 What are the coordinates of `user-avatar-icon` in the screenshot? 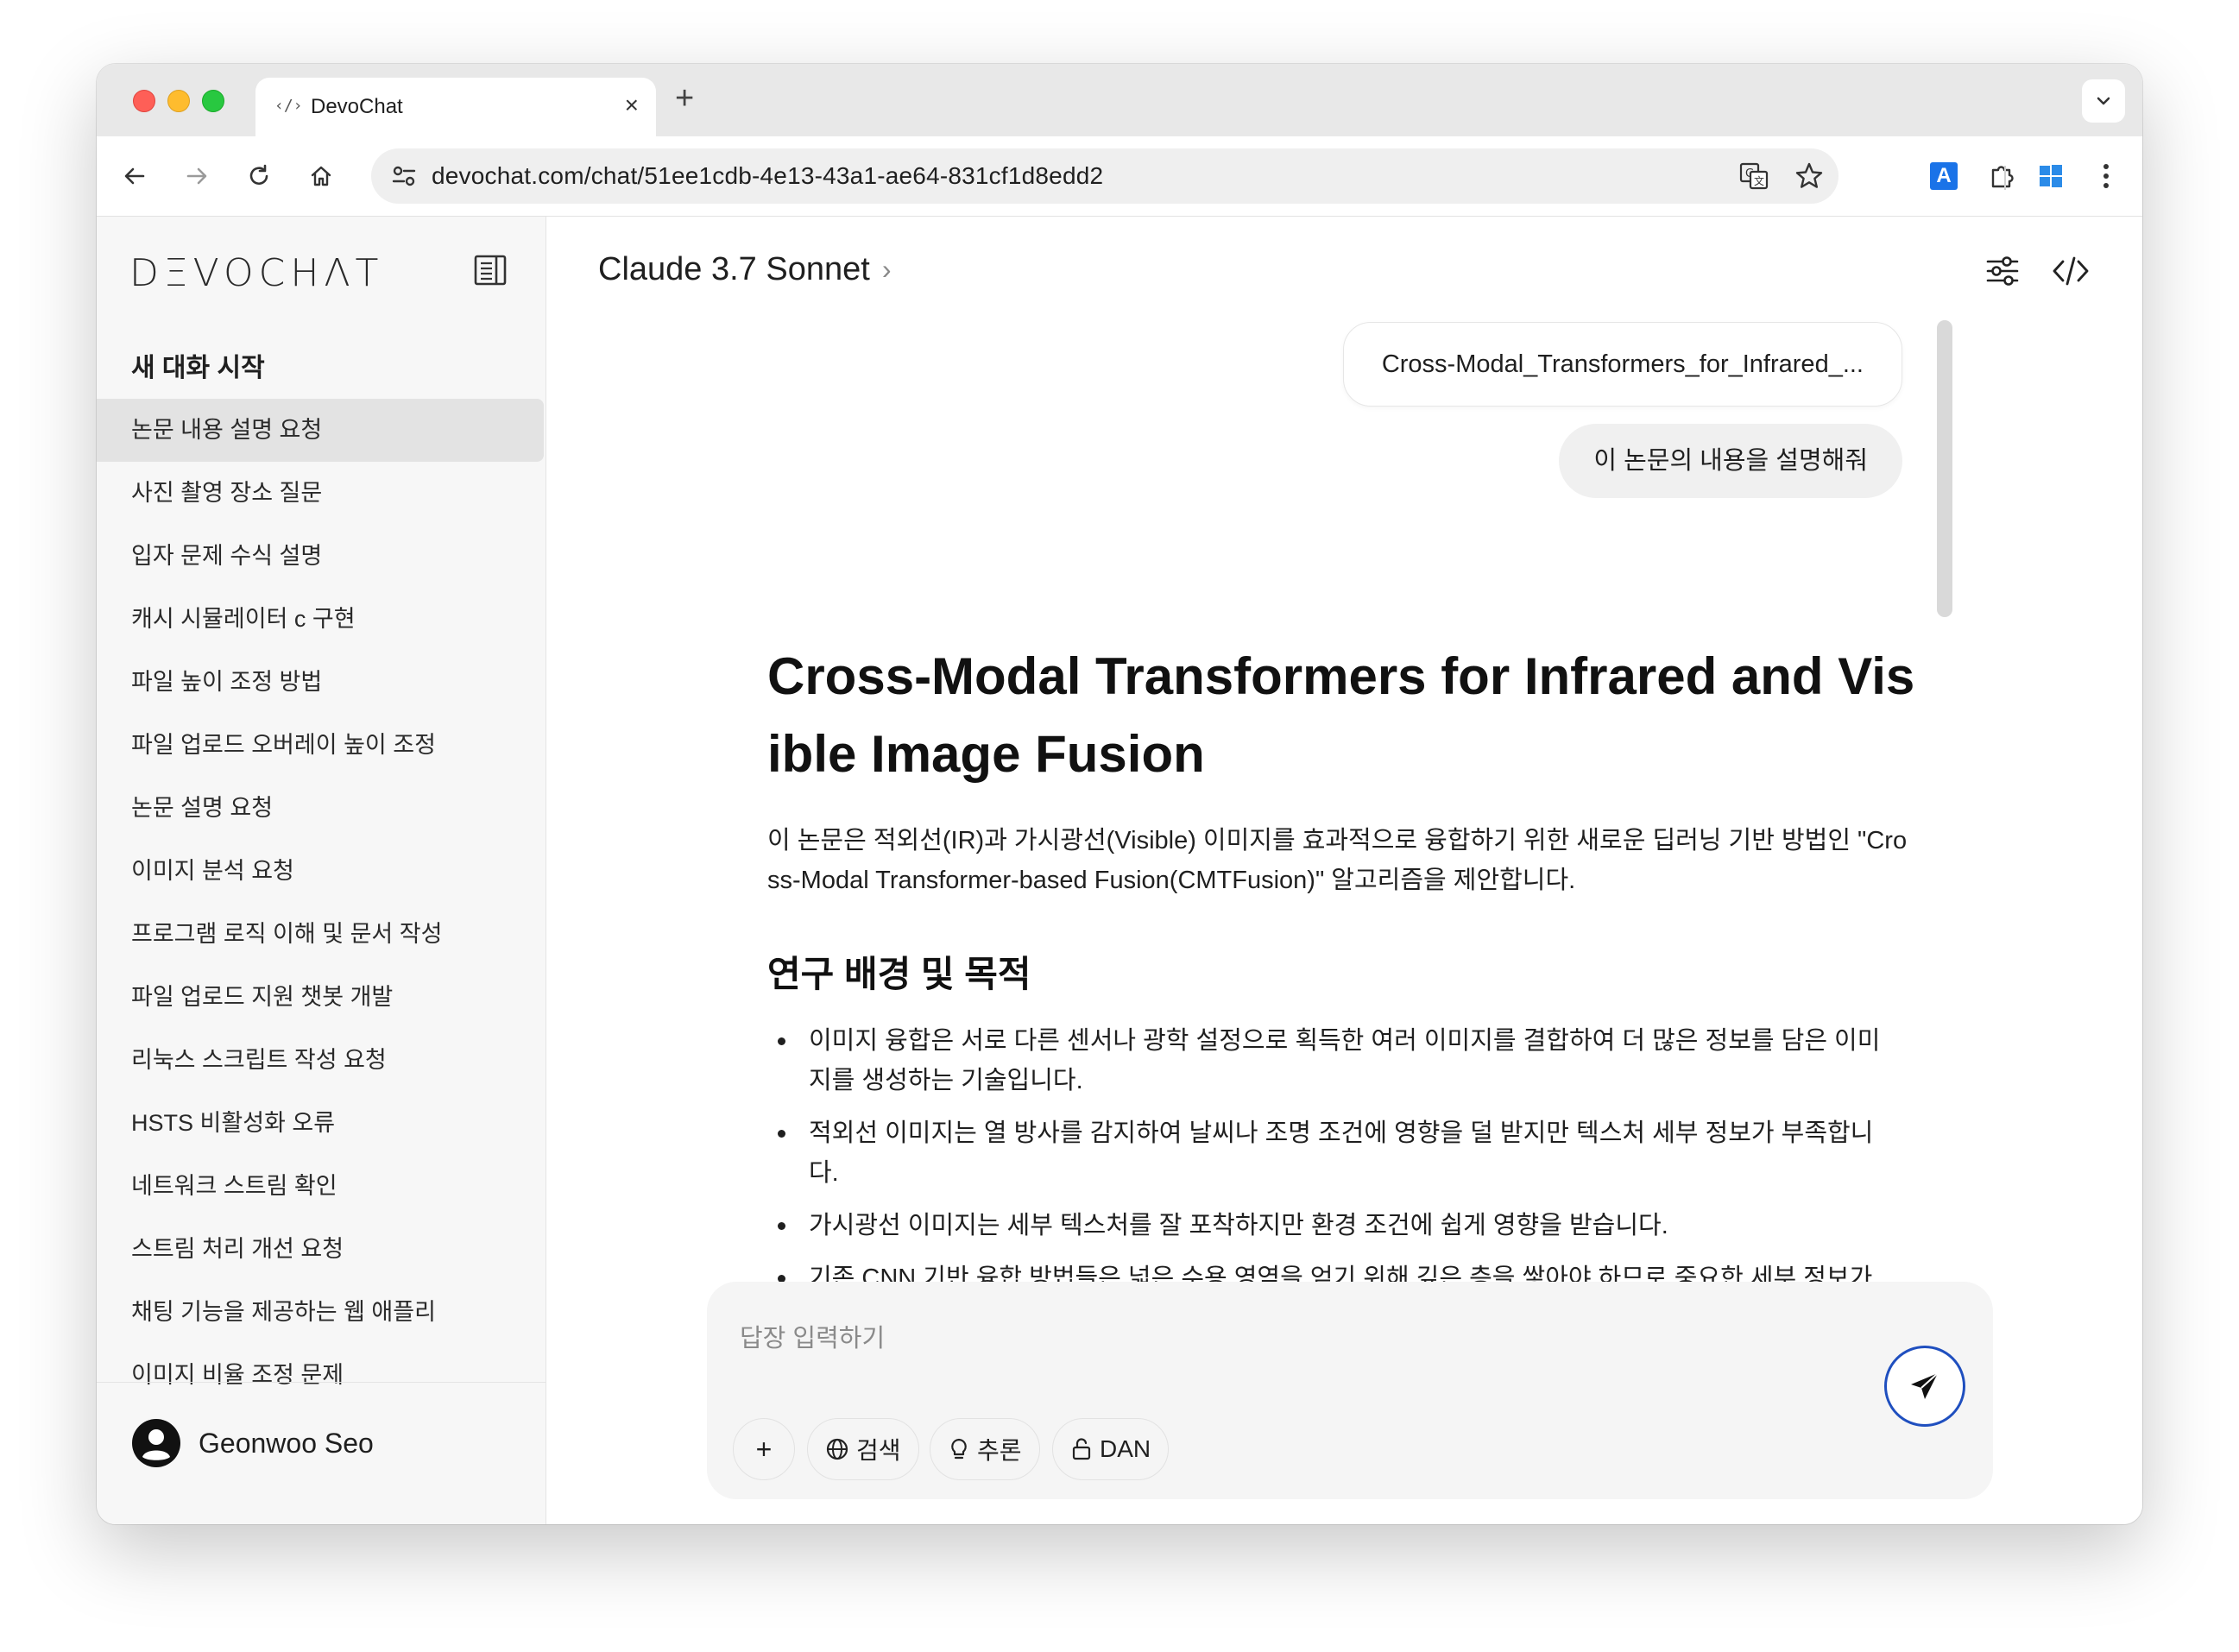 It's located at (156, 1443).